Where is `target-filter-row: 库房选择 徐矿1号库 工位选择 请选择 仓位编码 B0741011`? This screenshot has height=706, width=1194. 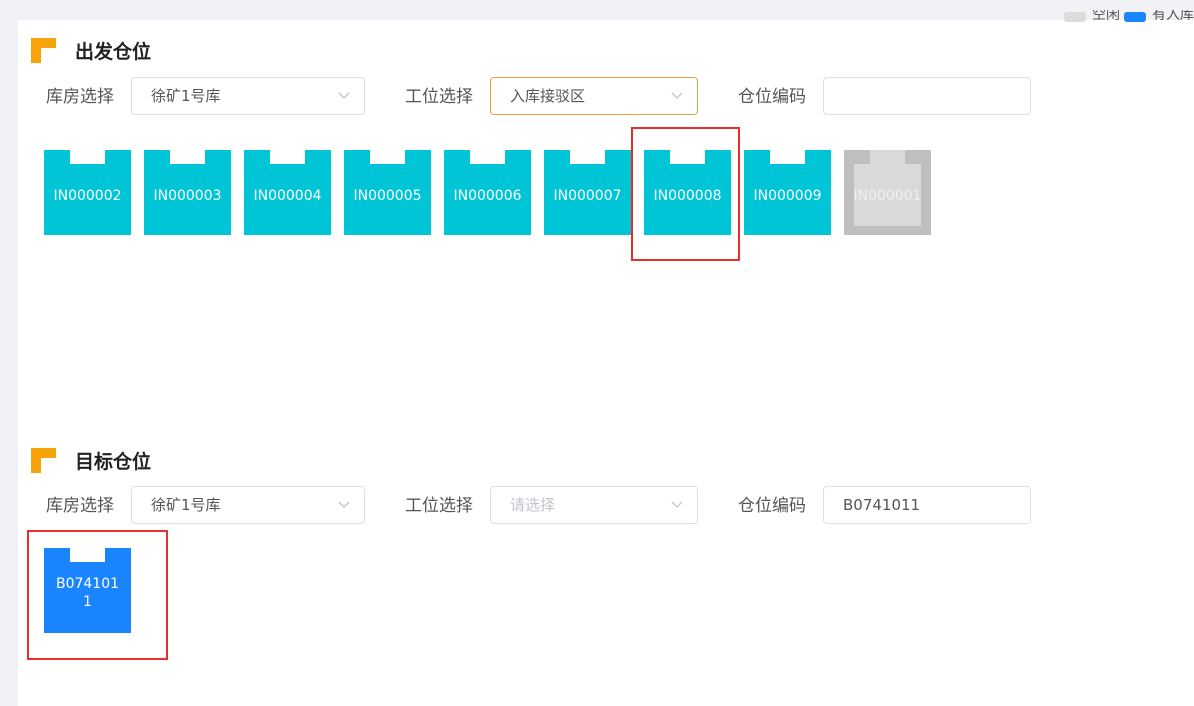 target-filter-row: 库房选择 徐矿1号库 工位选择 请选择 仓位编码 B0741011 is located at coordinates (606, 506).